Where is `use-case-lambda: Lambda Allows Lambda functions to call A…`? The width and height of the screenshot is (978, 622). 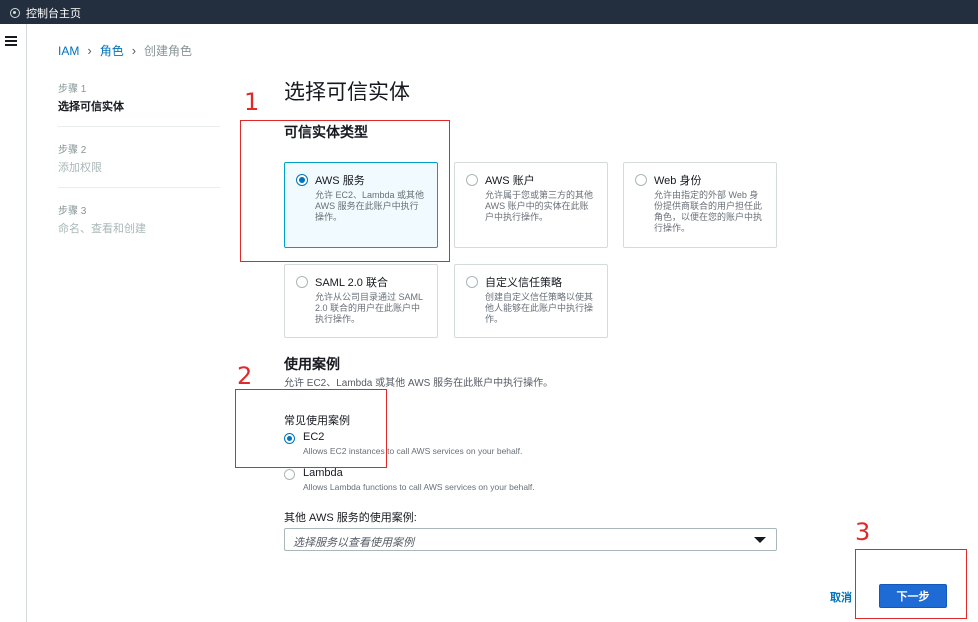
use-case-lambda: Lambda Allows Lambda functions to call A… is located at coordinates (409, 479).